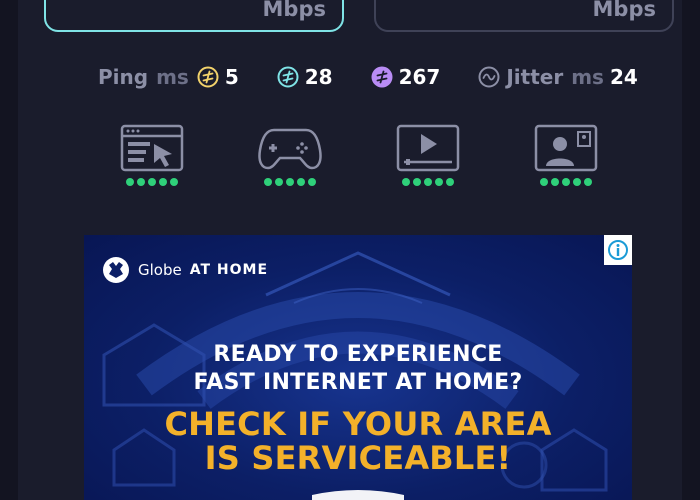  What do you see at coordinates (318, 77) in the screenshot?
I see `download-ping-value: 28` at bounding box center [318, 77].